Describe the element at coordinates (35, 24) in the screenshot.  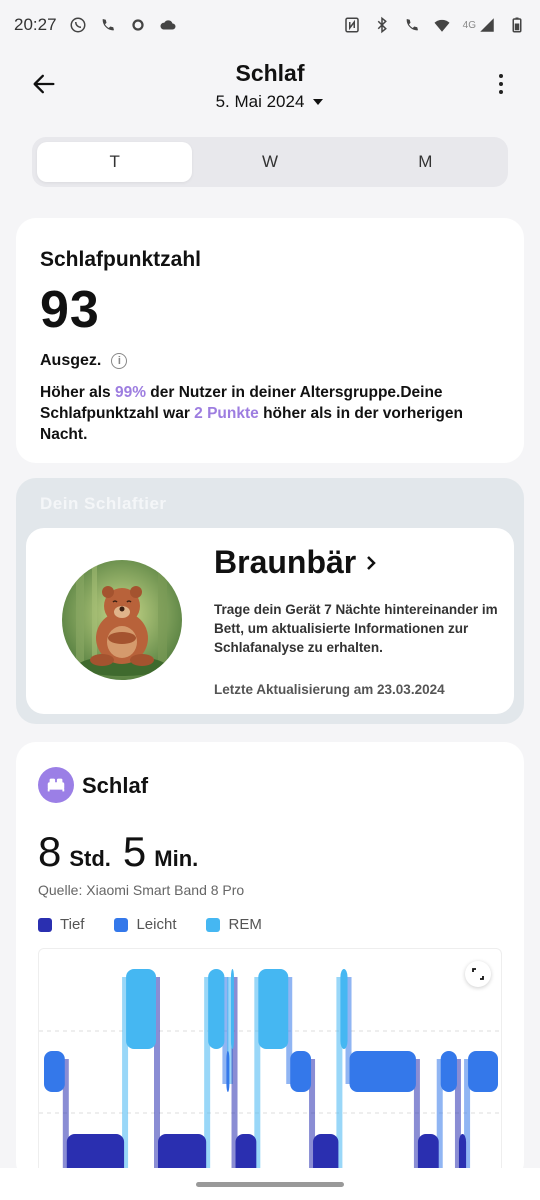
I see `status-time: 20:27` at that location.